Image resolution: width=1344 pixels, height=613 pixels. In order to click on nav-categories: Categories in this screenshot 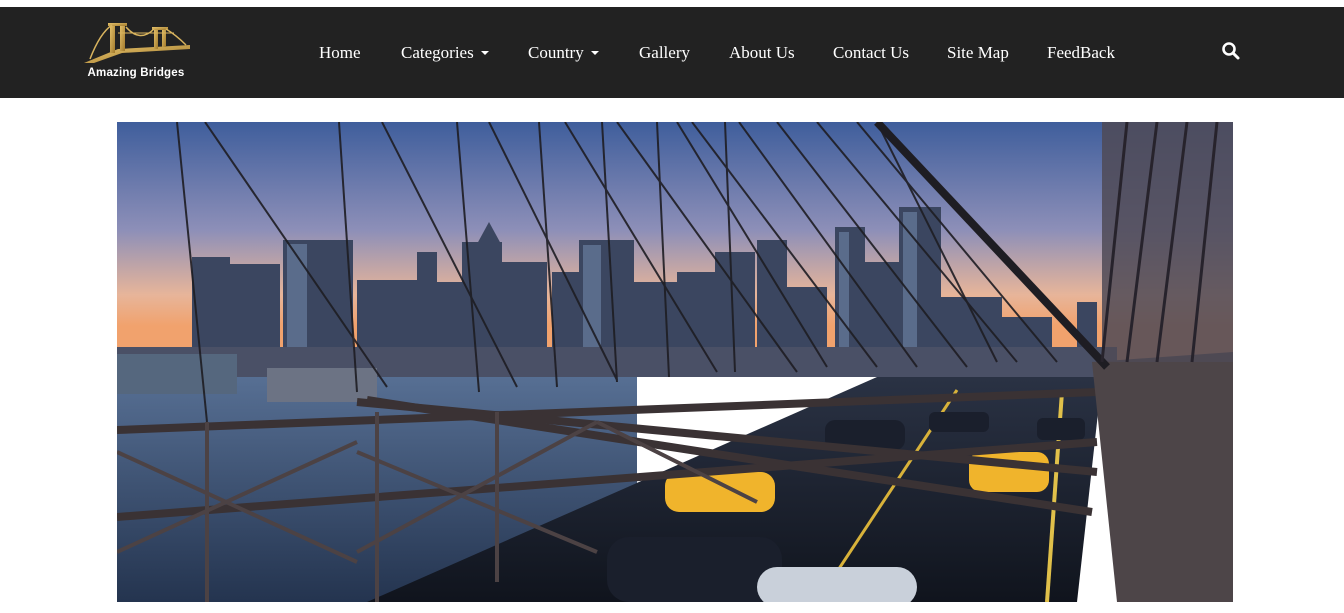, I will do `click(445, 53)`.